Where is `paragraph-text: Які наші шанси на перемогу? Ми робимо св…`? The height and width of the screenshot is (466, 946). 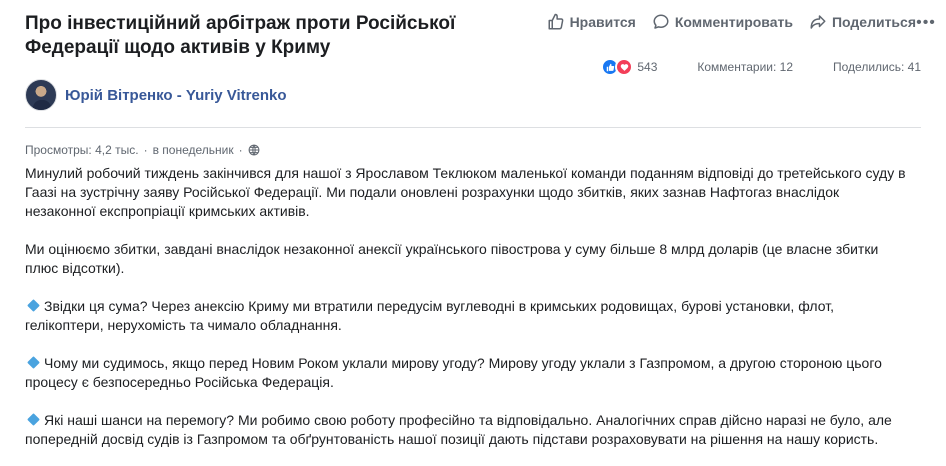 paragraph-text: Які наші шанси на перемогу? Ми робимо св… is located at coordinates (458, 429).